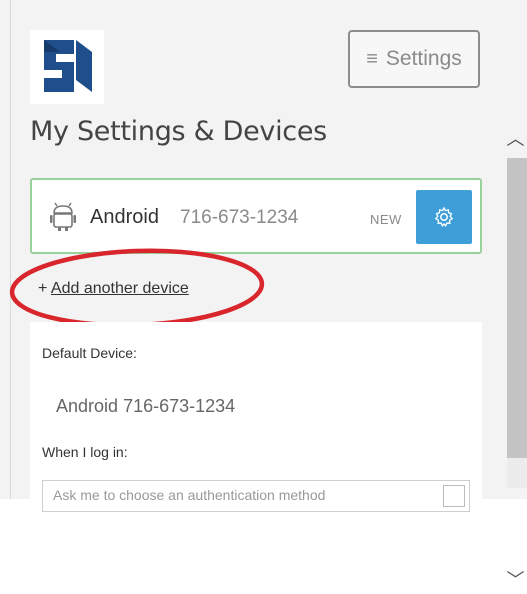 This screenshot has width=527, height=594. Describe the element at coordinates (10, 249) in the screenshot. I see `panel-border` at that location.